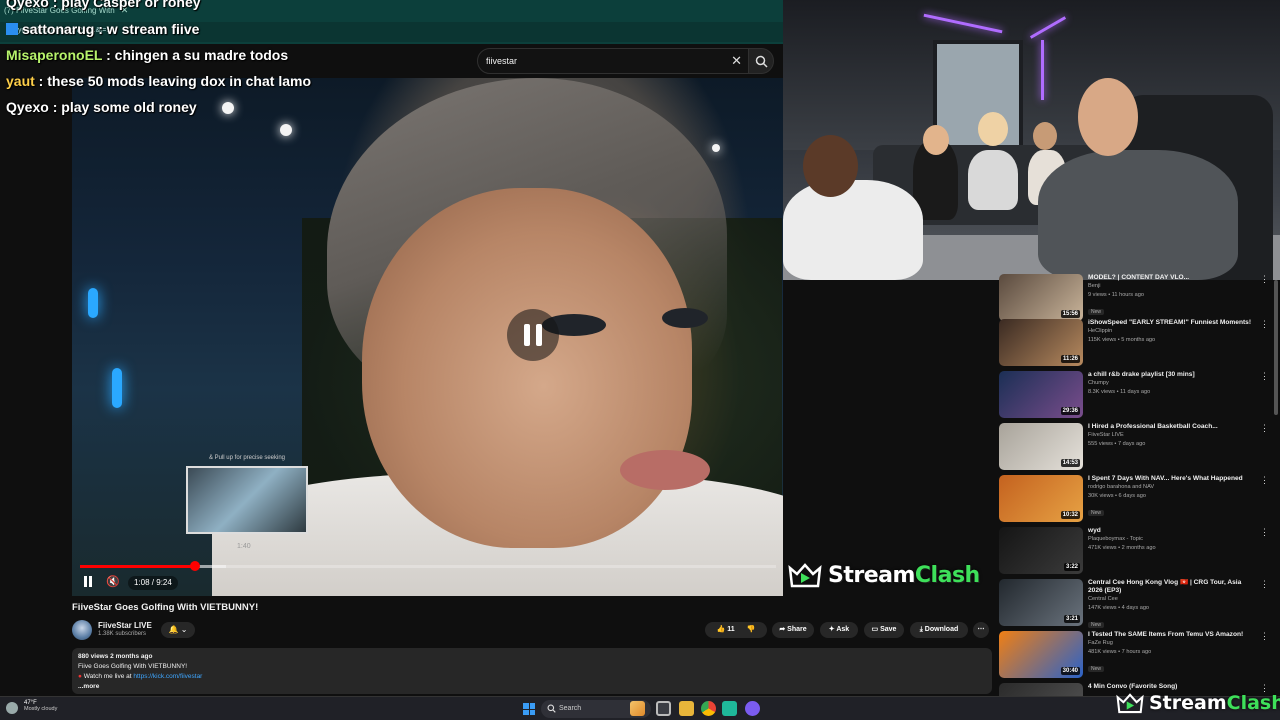 This screenshot has width=1280, height=720. Describe the element at coordinates (194, 566) in the screenshot. I see `scrubber-handle` at that location.